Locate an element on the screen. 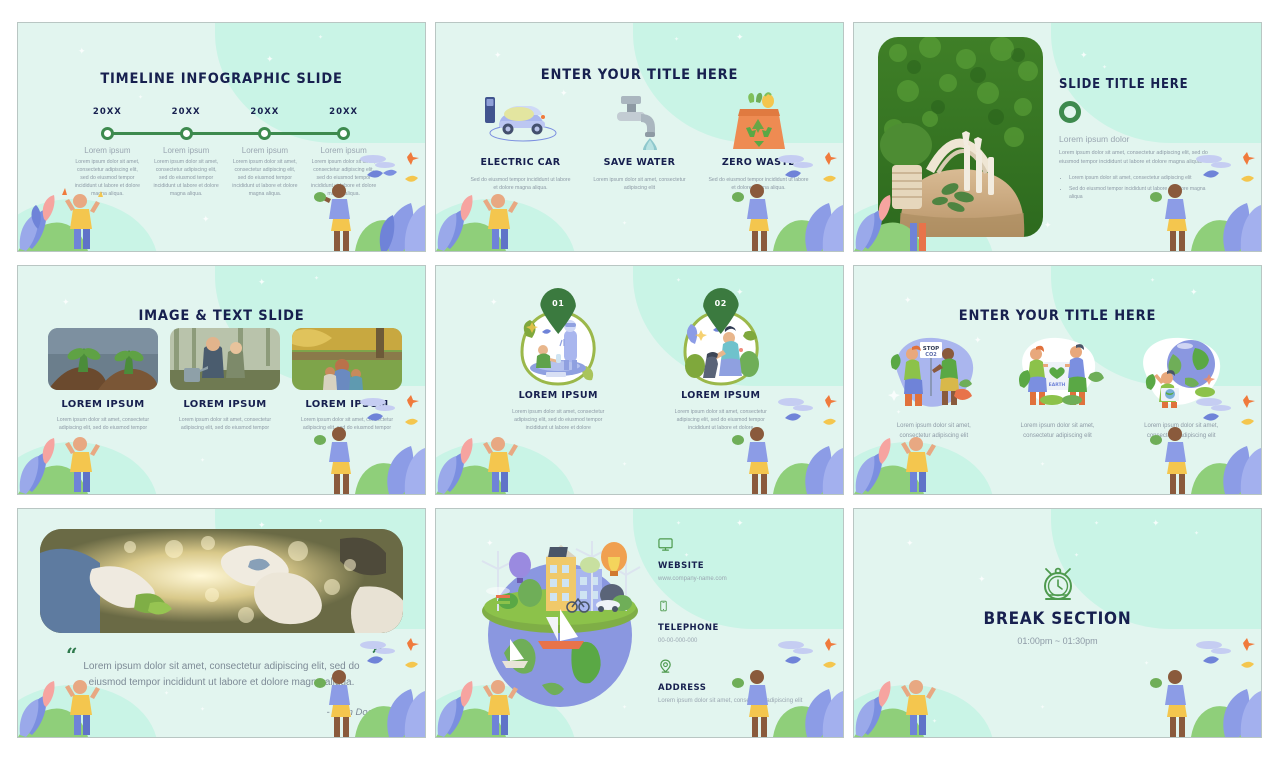 Image resolution: width=1280 pixels, height=760 pixels. love-earth-banner-illustration: EARTH is located at coordinates (1061, 371).